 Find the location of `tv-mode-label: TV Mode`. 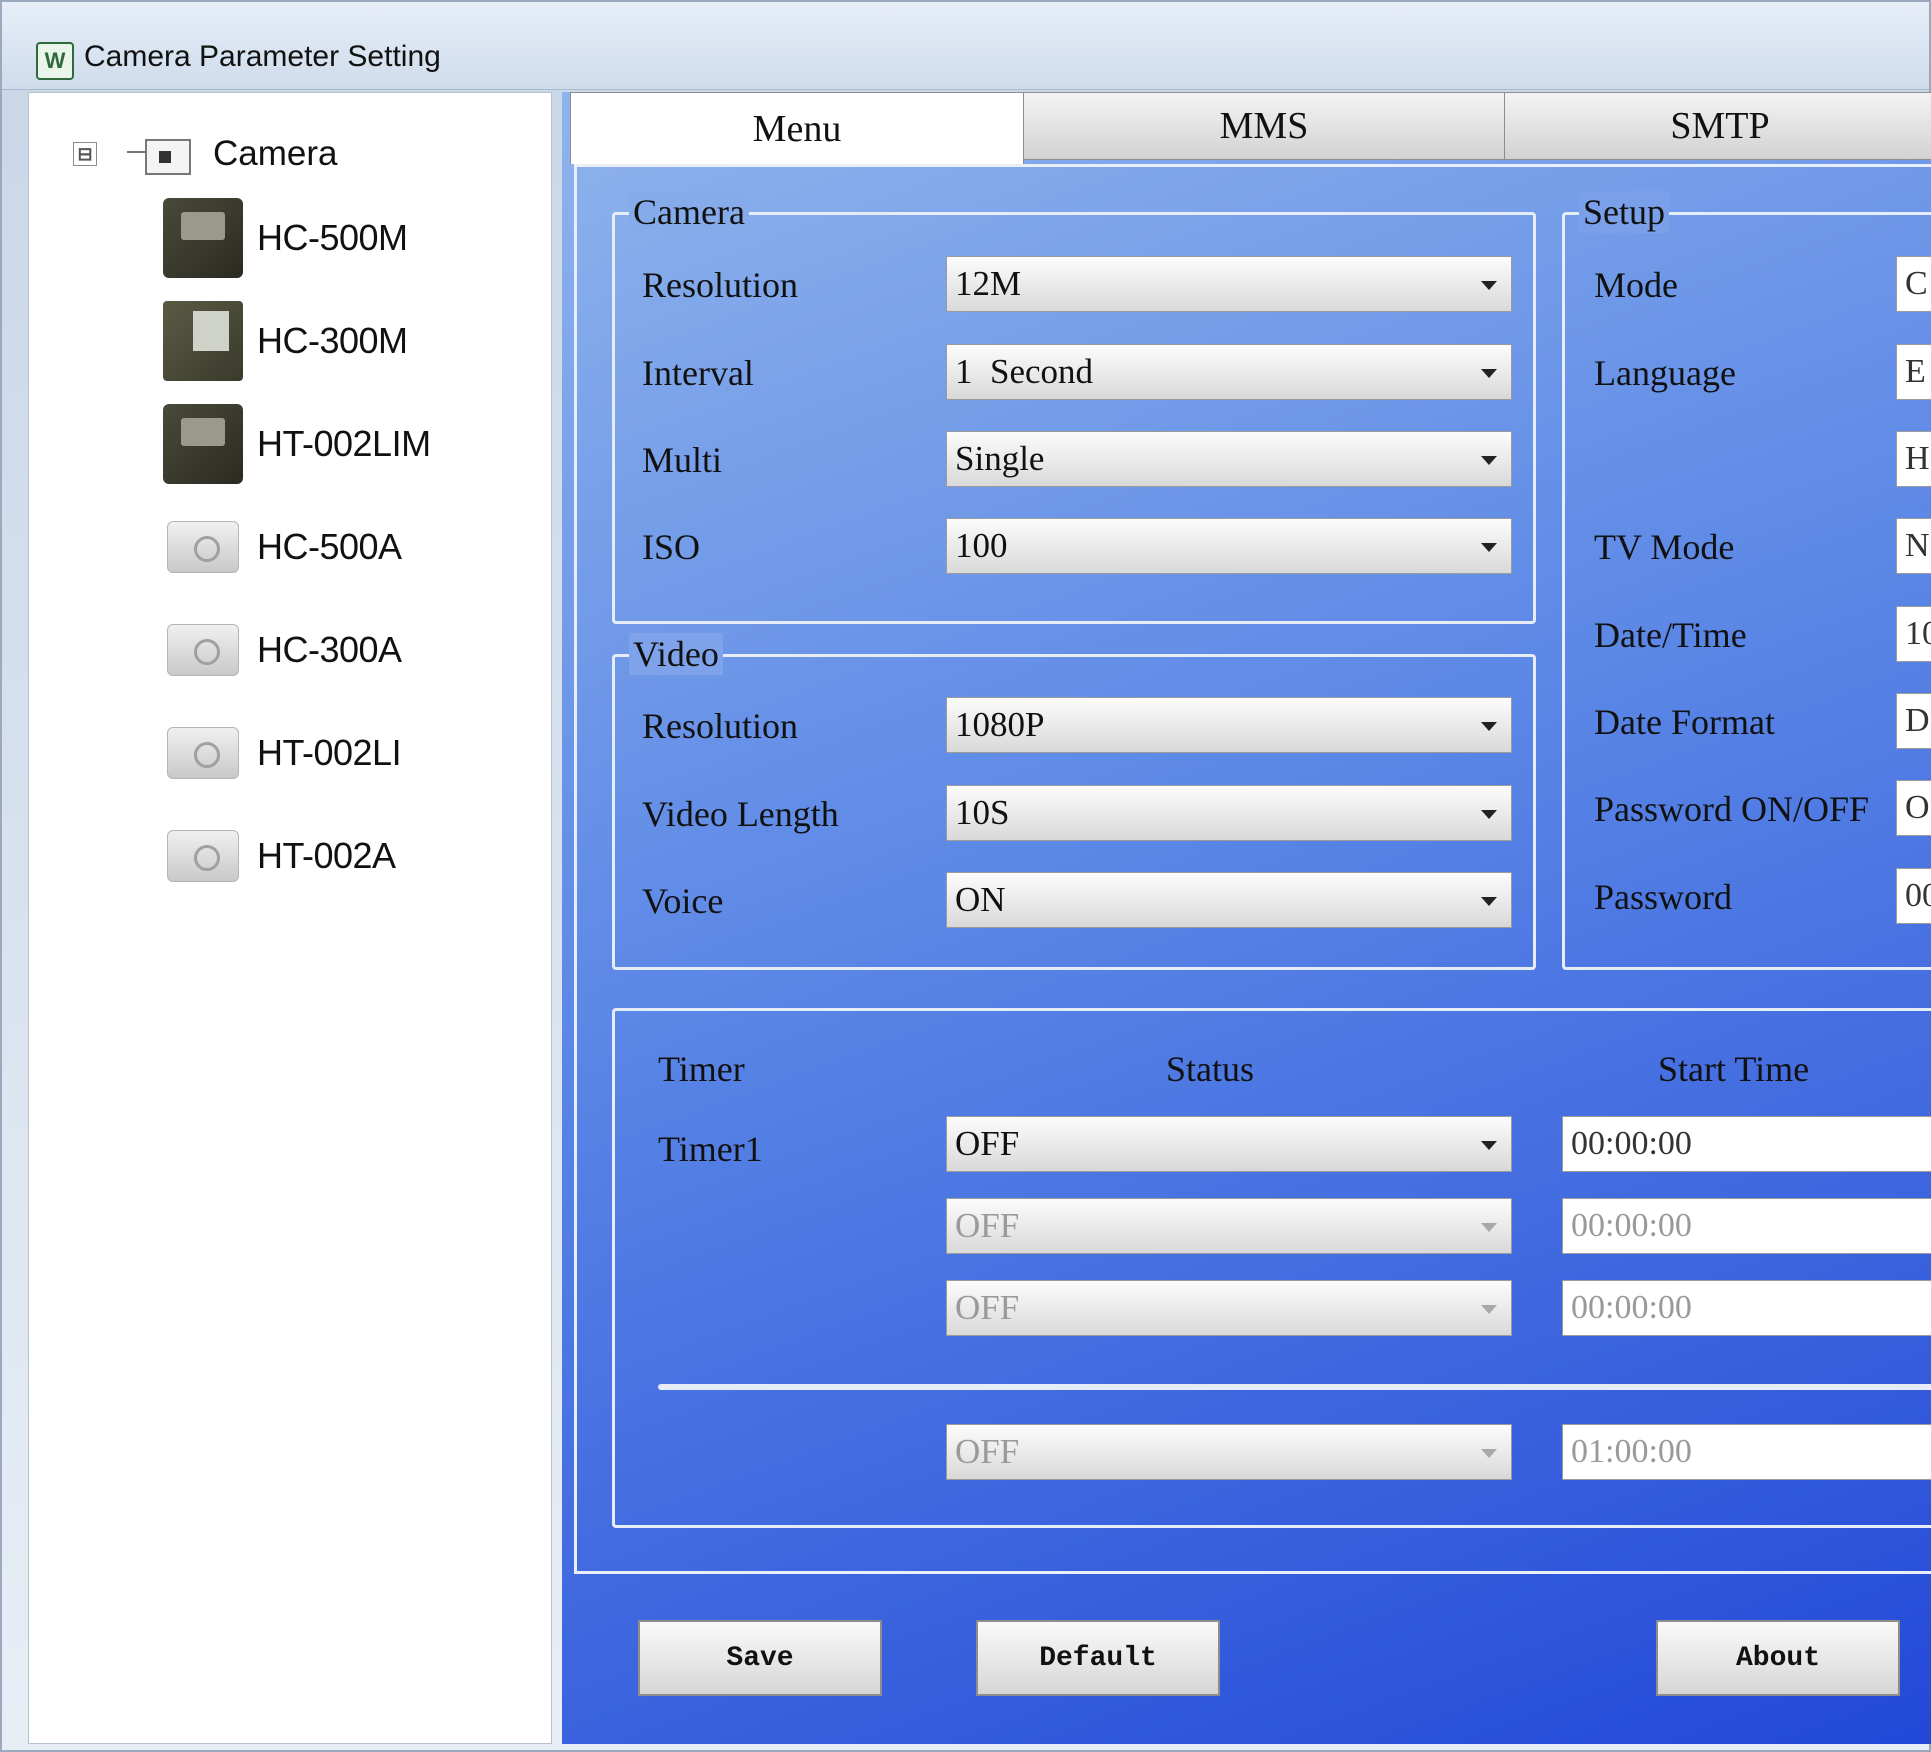

tv-mode-label: TV Mode is located at coordinates (1664, 547).